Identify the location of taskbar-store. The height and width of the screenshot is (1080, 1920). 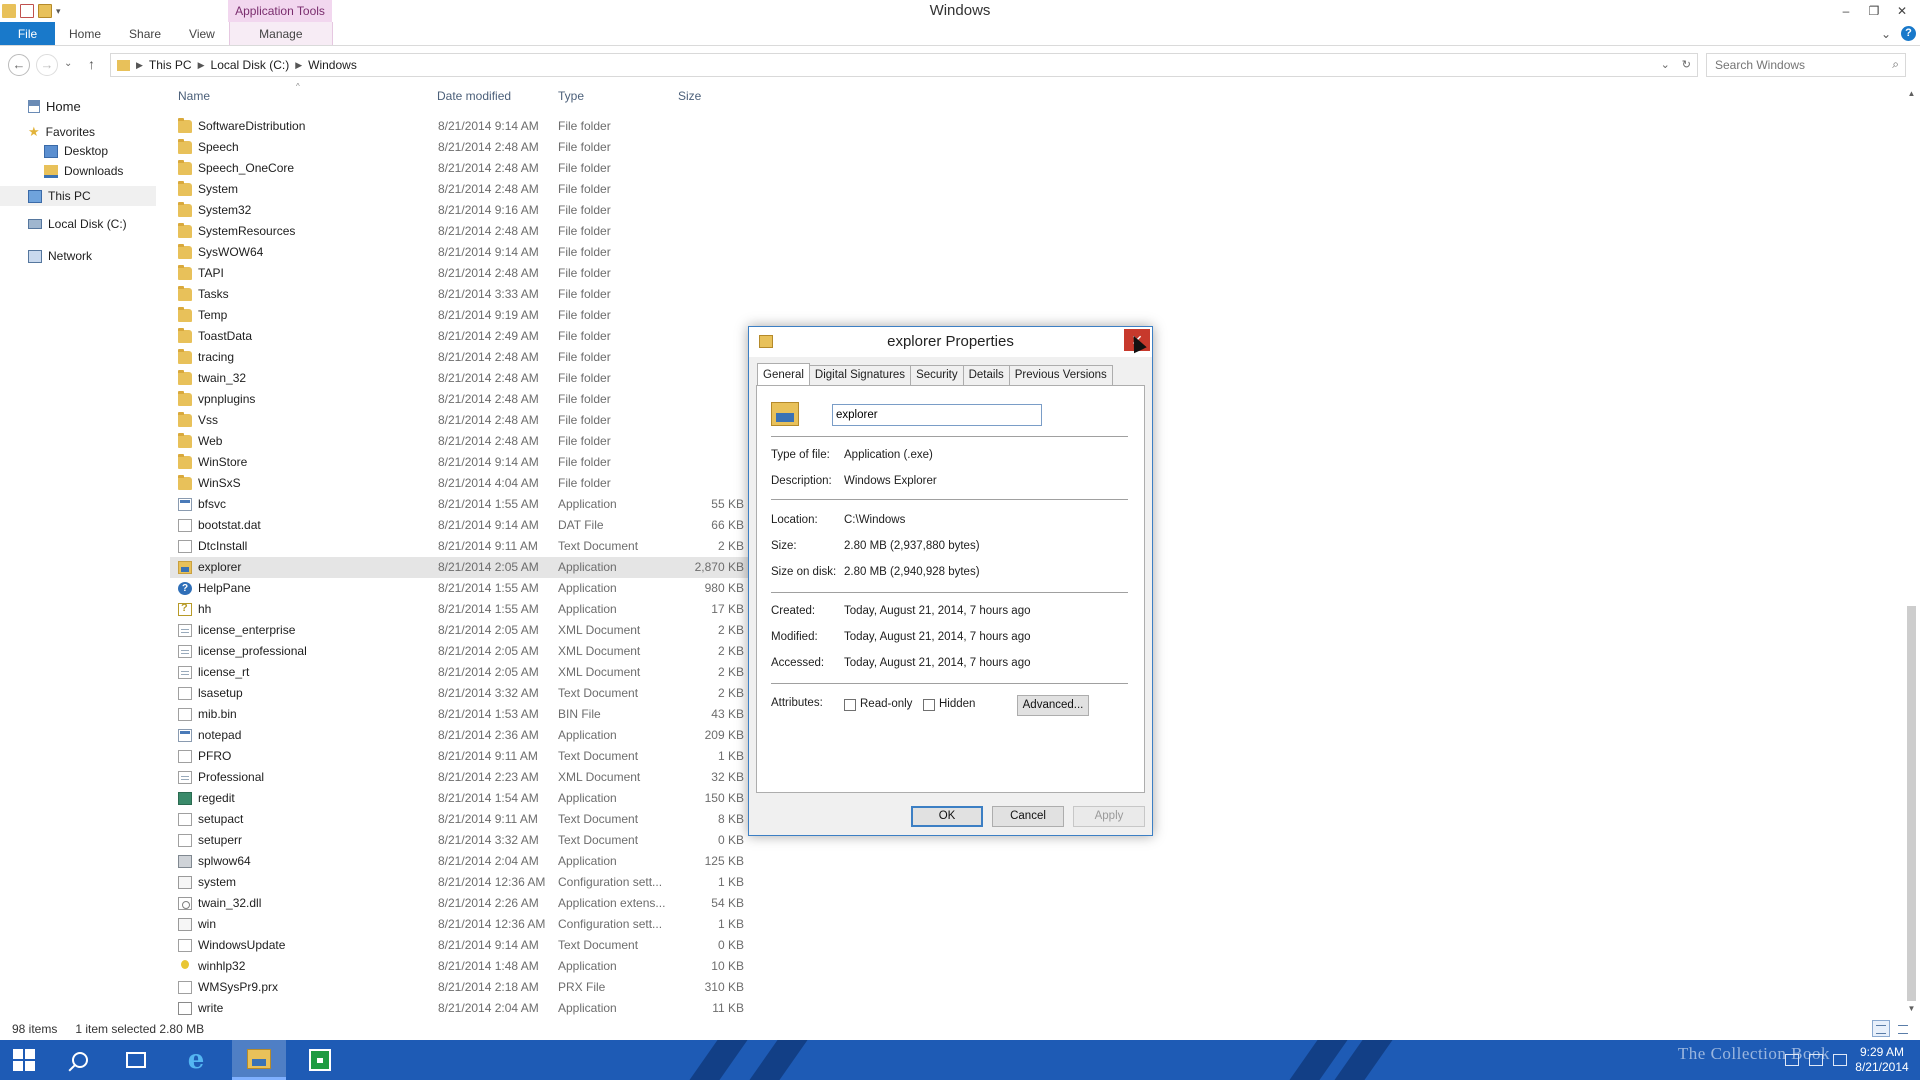
(320, 1060).